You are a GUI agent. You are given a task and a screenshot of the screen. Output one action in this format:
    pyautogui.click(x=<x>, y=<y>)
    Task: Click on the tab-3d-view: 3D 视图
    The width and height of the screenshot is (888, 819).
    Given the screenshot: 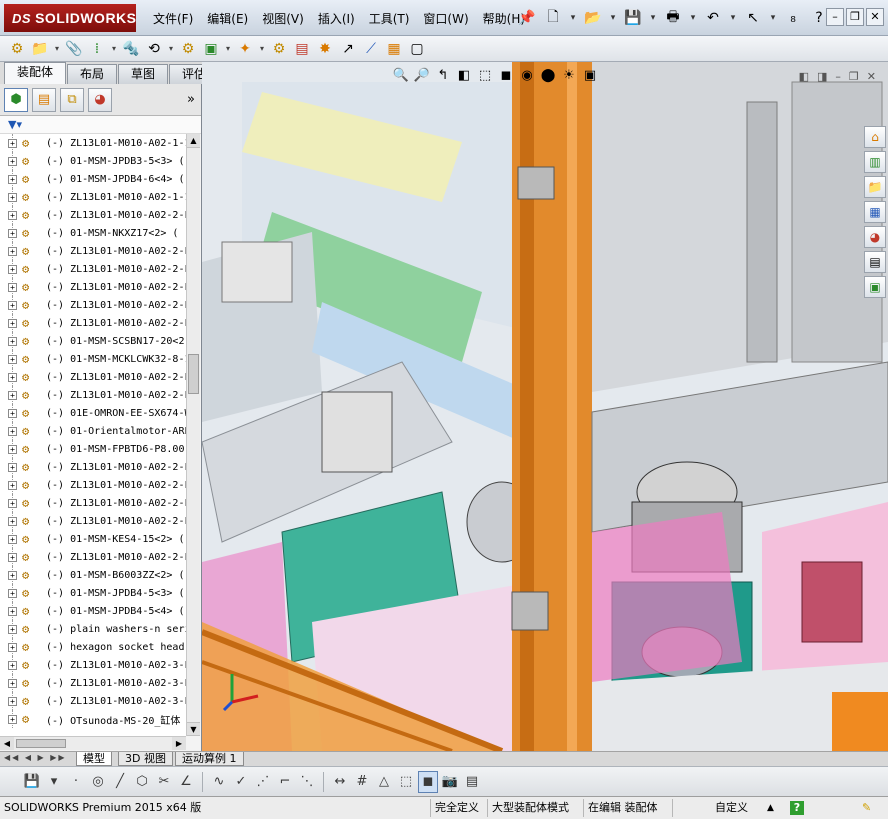 What is the action you would take?
    pyautogui.click(x=145, y=759)
    